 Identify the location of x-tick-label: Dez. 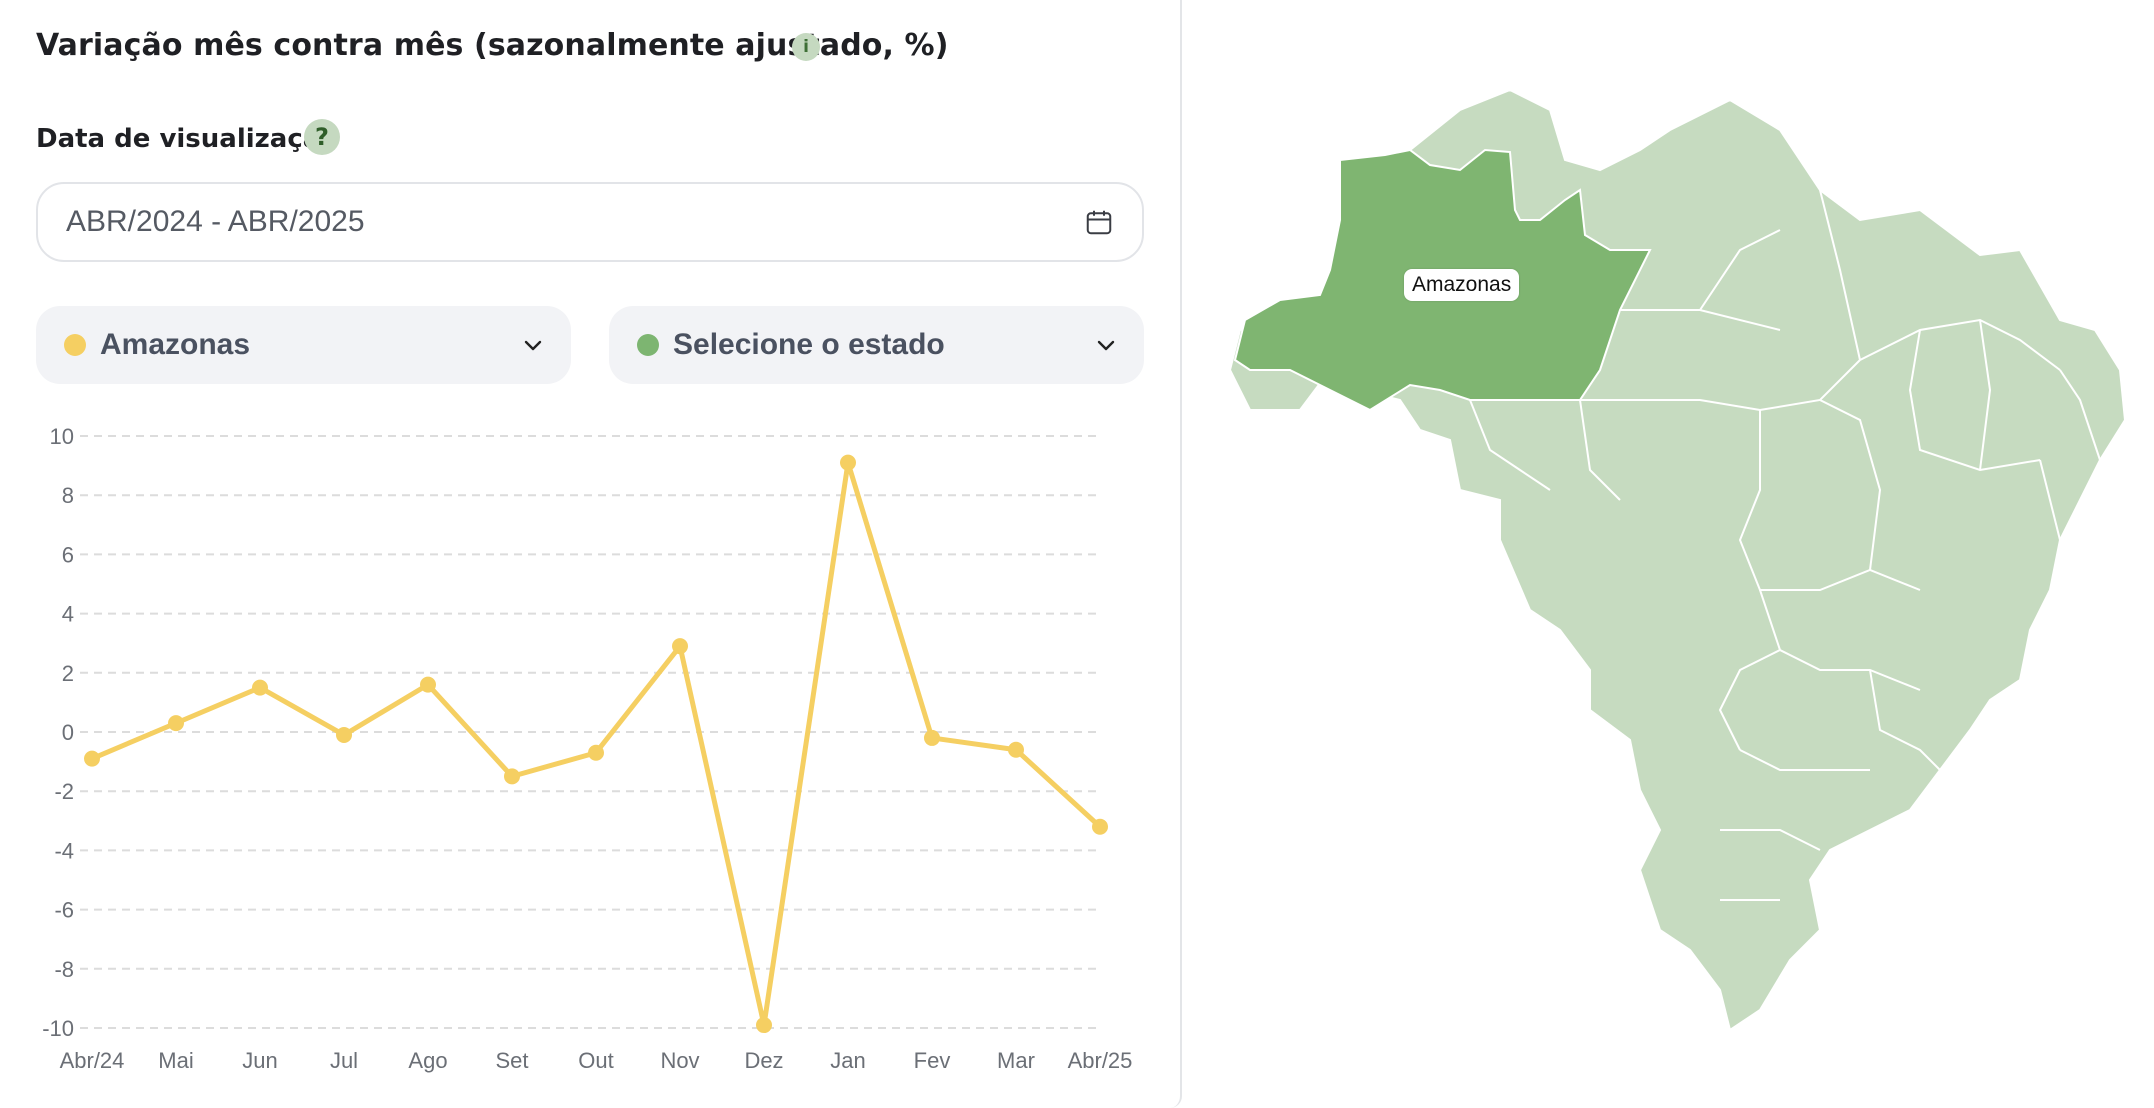
(763, 1060).